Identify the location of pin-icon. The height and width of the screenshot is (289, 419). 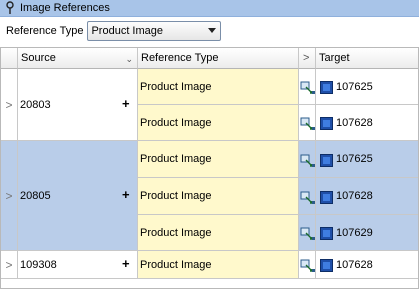
(10, 8).